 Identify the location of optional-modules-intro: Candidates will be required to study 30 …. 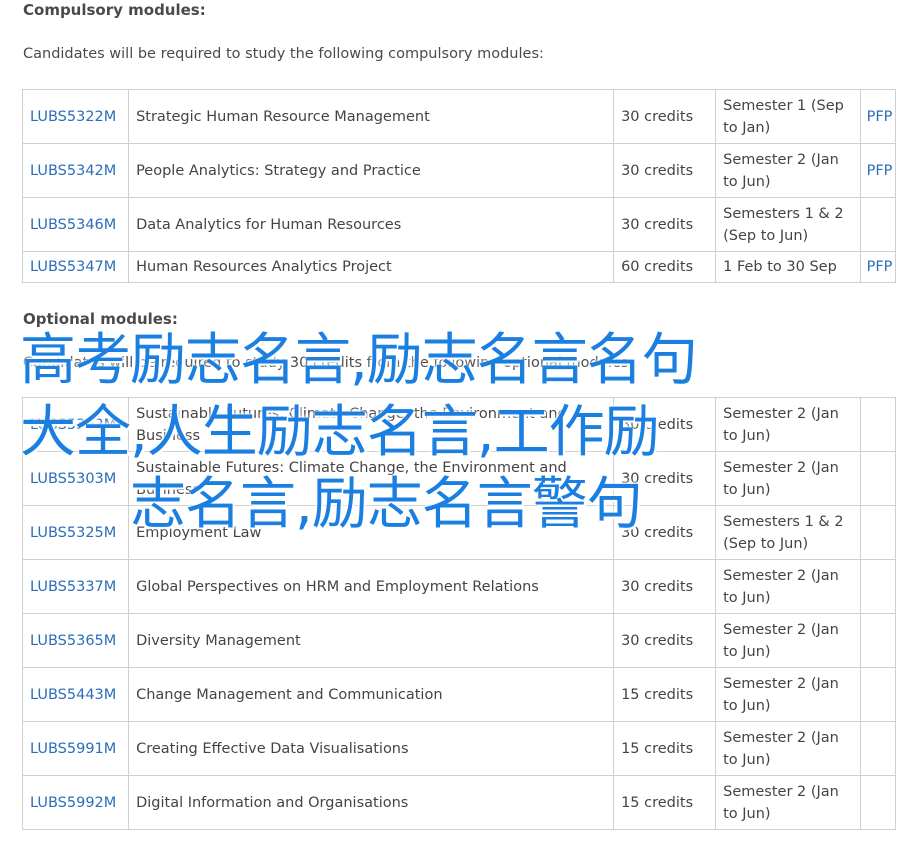
(328, 363).